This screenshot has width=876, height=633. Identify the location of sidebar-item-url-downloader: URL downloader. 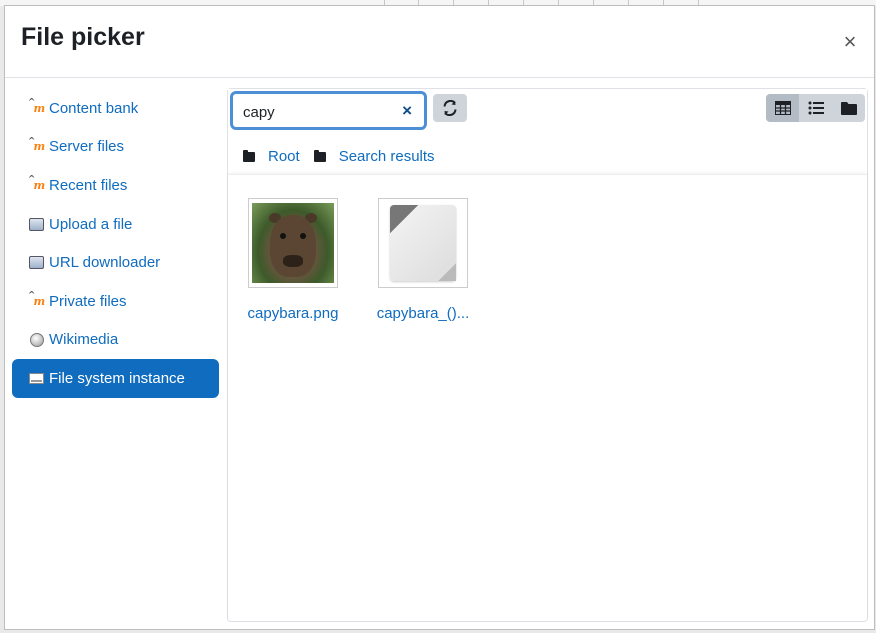
(115, 262).